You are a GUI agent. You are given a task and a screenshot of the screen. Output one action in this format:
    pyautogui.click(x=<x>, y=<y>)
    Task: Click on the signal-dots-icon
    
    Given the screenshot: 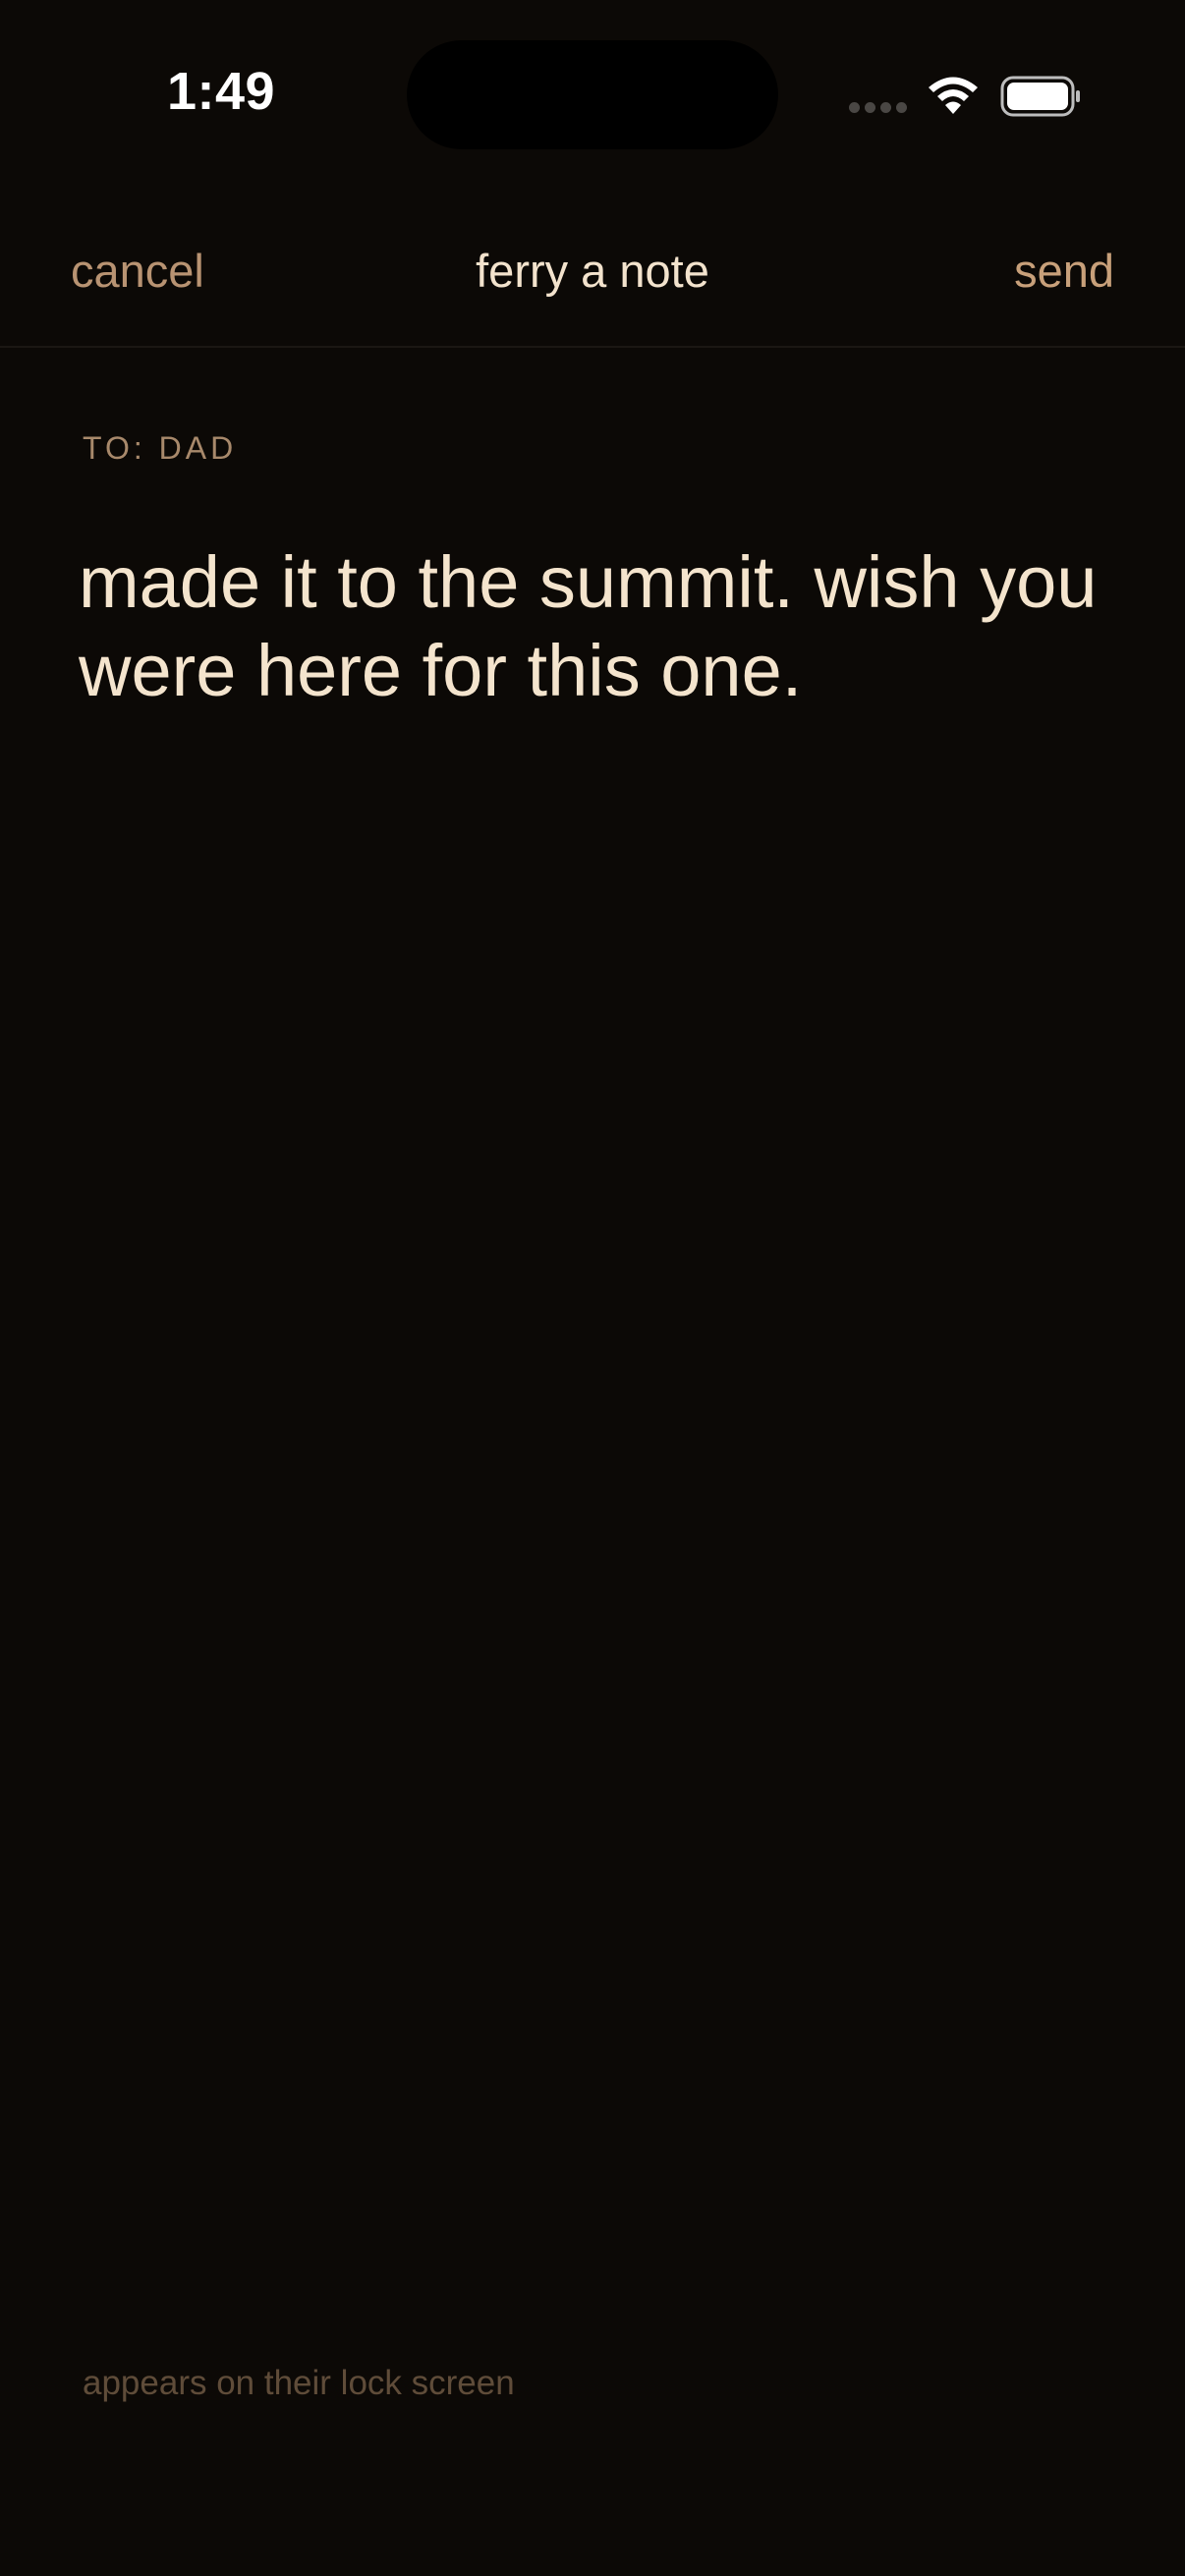 What is the action you would take?
    pyautogui.click(x=879, y=108)
    